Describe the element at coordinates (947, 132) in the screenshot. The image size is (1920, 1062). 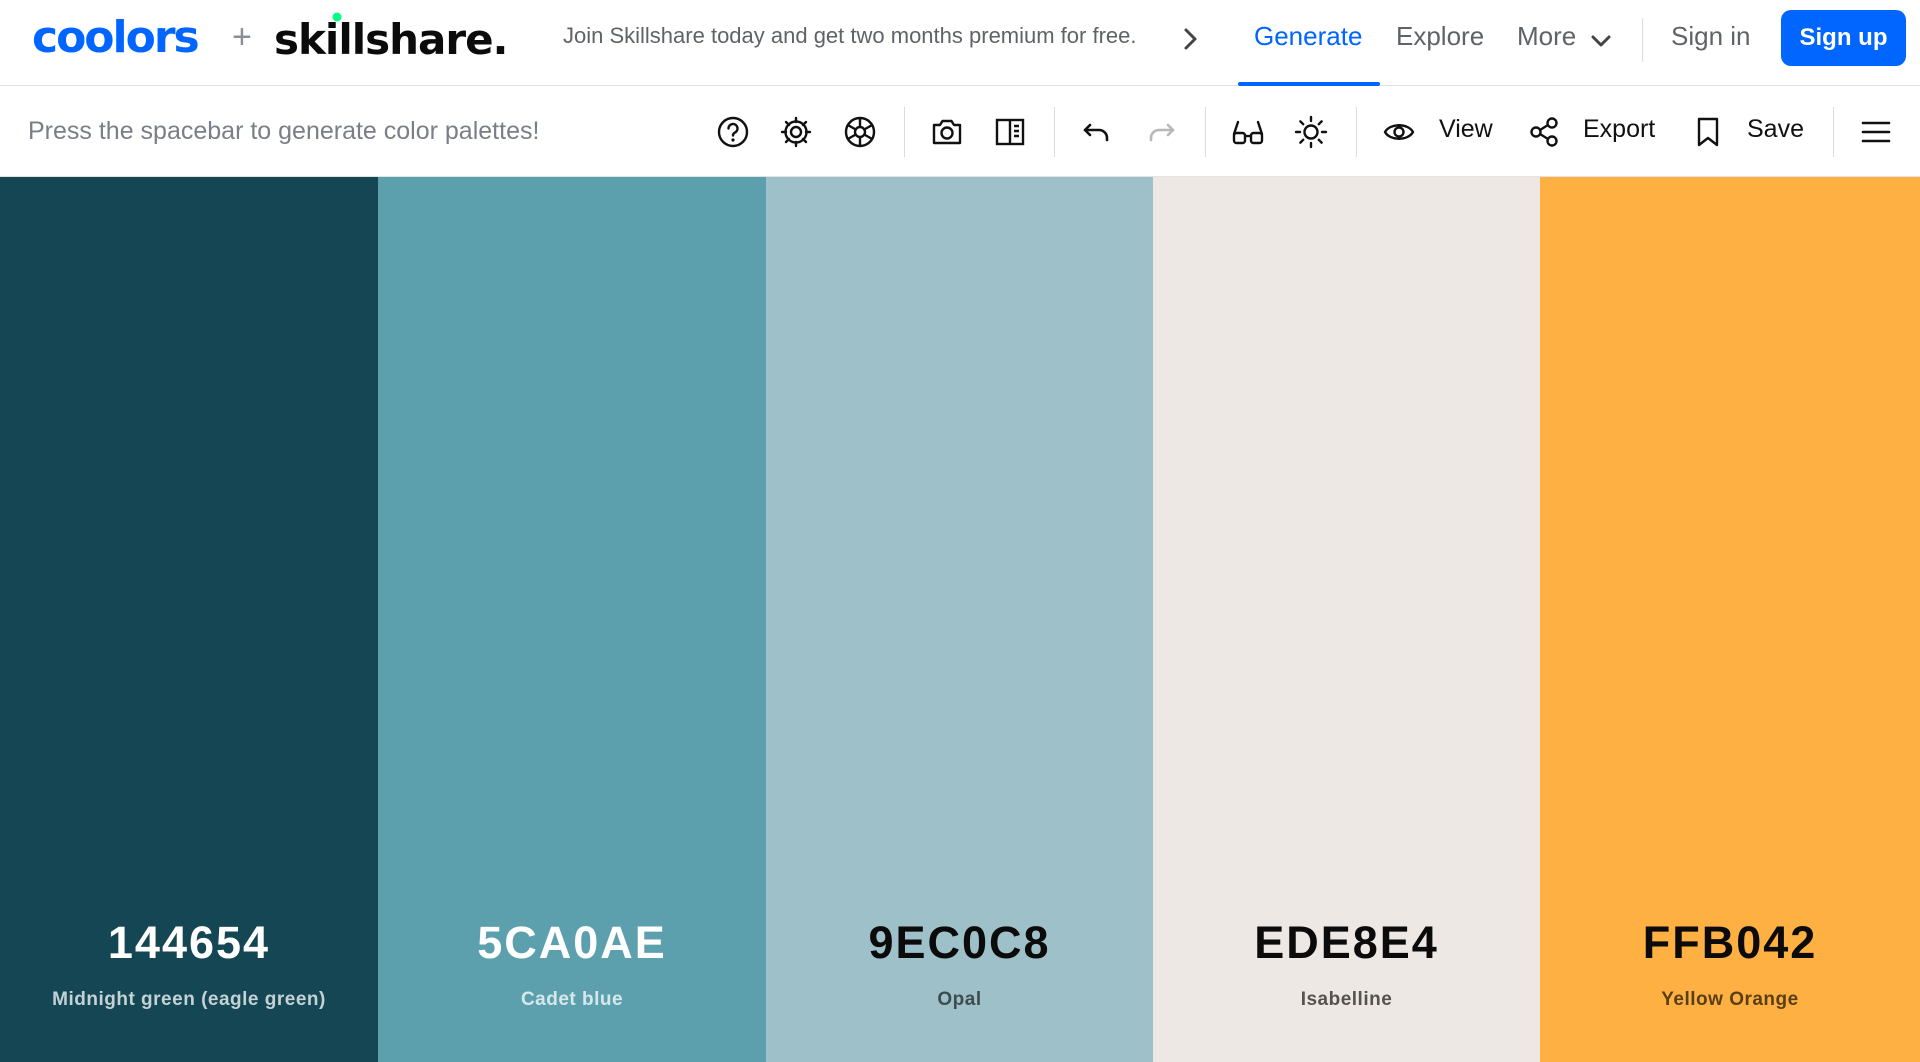
I see `camera-icon` at that location.